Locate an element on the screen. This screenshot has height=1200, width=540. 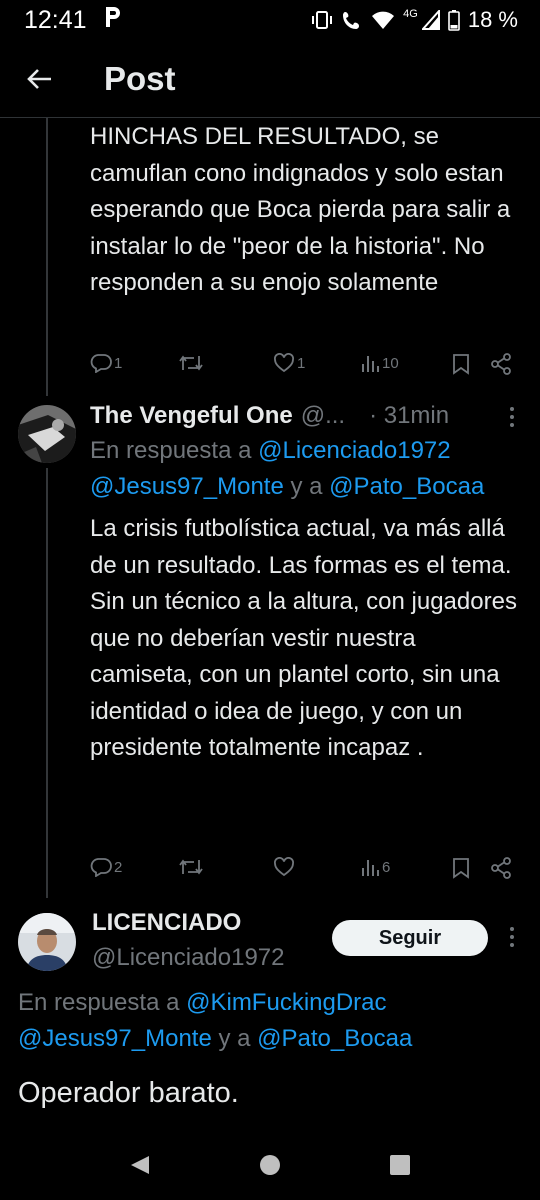
nav-recents-icon is located at coordinates (400, 1165).